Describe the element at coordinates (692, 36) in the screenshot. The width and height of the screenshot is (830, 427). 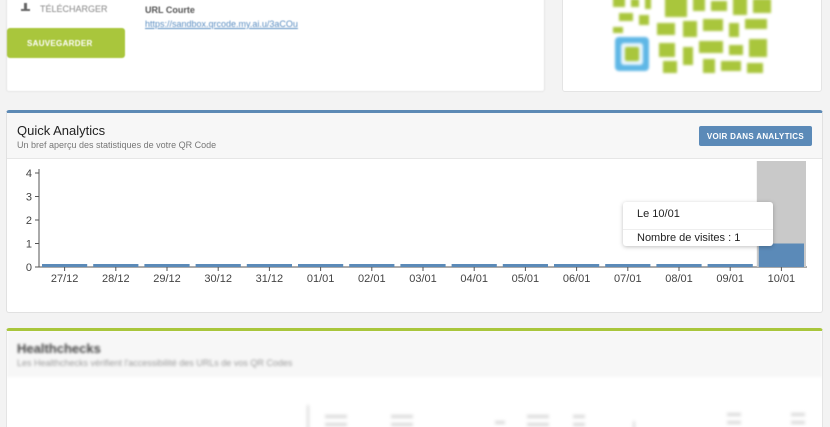
I see `qr-code-image` at that location.